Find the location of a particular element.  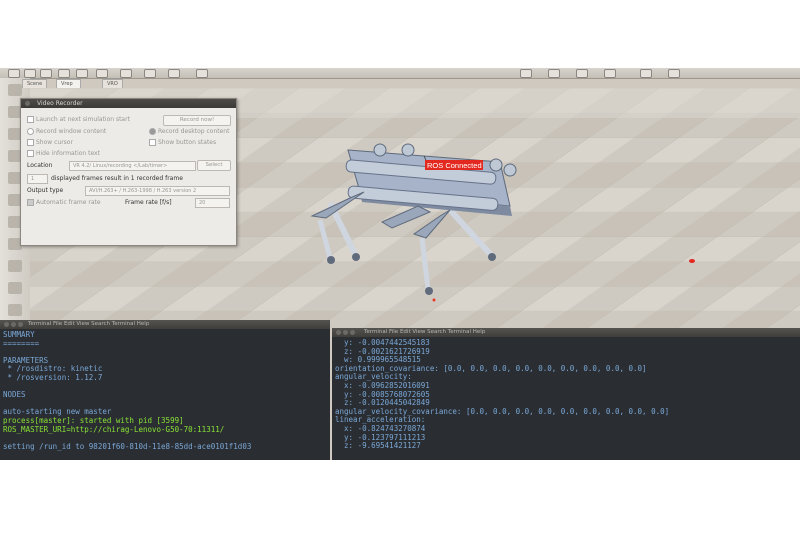

ros-status-text: ROS Connected is located at coordinates (454, 165).